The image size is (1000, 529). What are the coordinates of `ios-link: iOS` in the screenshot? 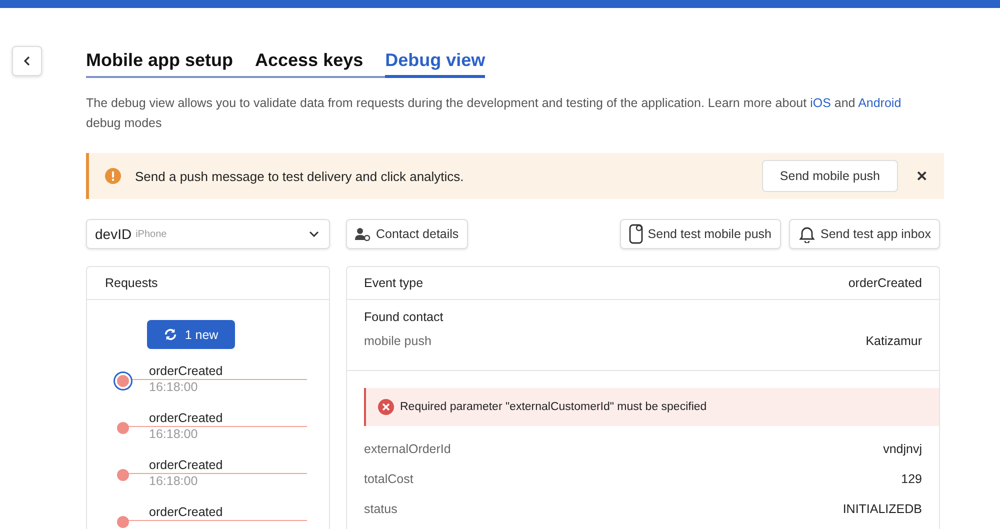 It's located at (820, 103).